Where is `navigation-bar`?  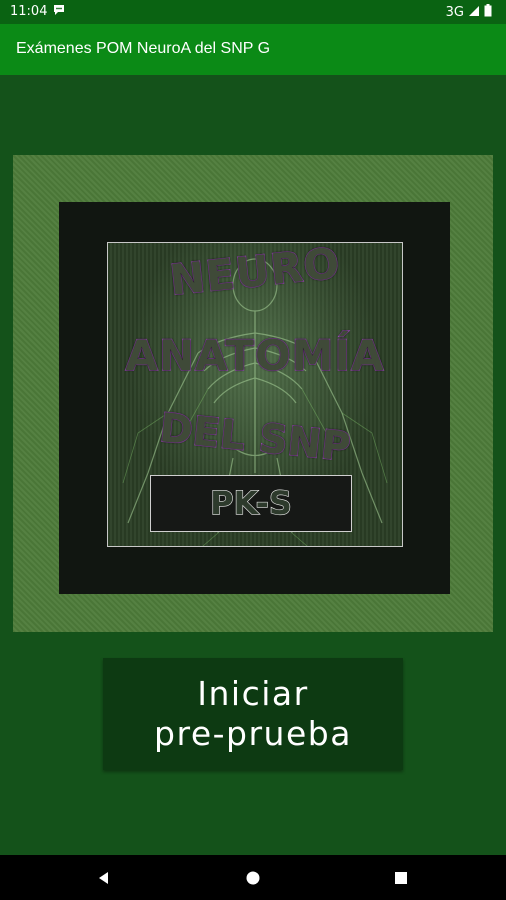 navigation-bar is located at coordinates (253, 877).